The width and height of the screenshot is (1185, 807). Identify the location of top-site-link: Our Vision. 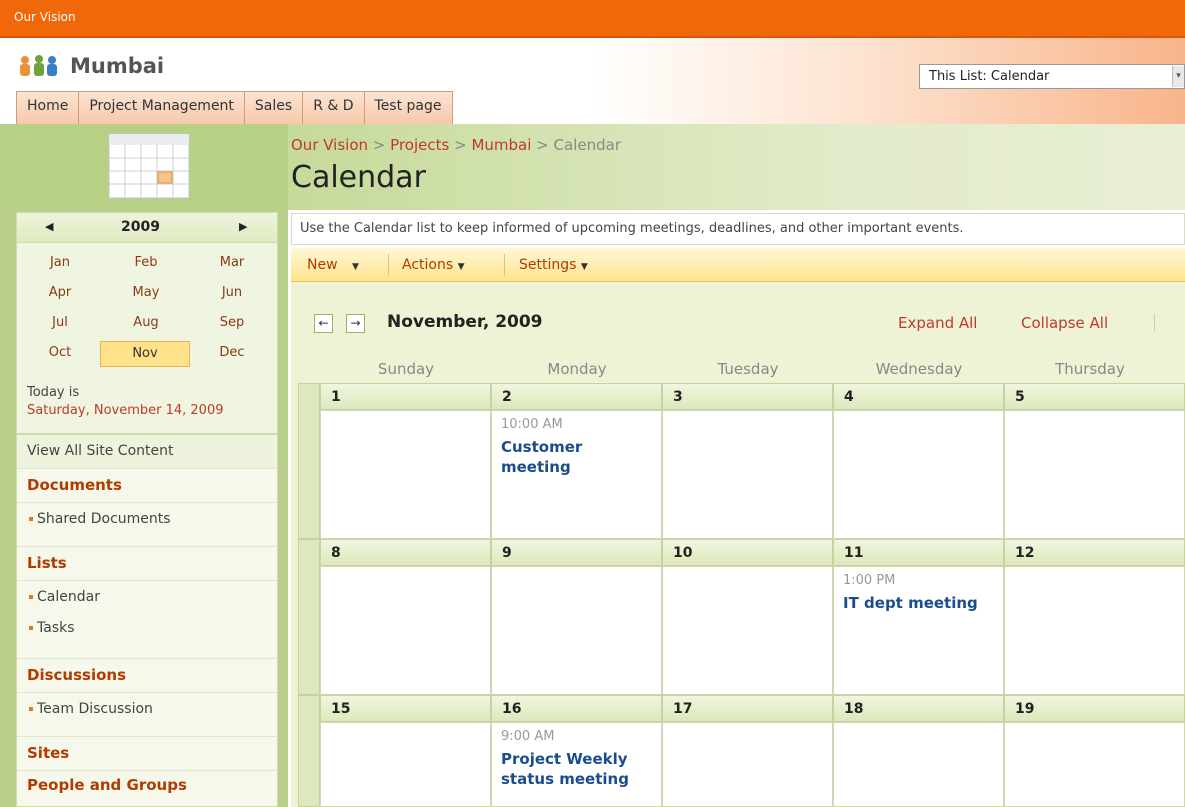
(45, 17).